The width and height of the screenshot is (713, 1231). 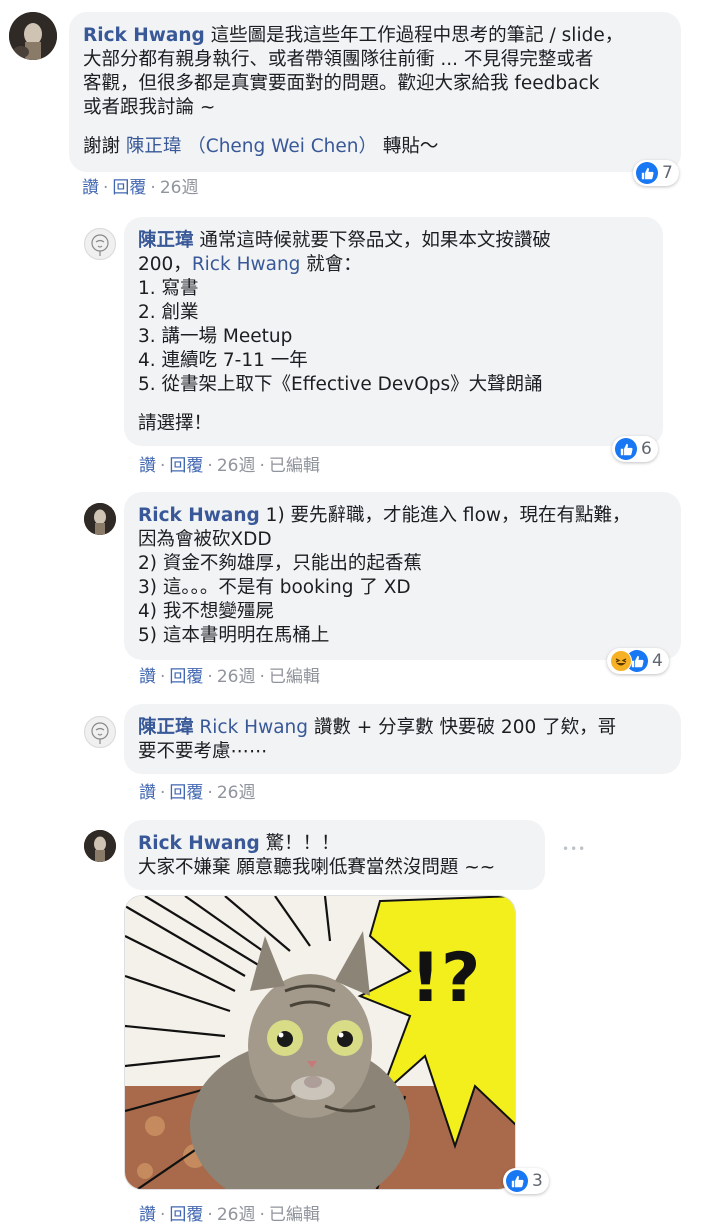 What do you see at coordinates (384, 515) in the screenshot?
I see `comment-3-line-1: Rick Hwang 1) 要先辭職，才能進入 flow，現在有點難，` at bounding box center [384, 515].